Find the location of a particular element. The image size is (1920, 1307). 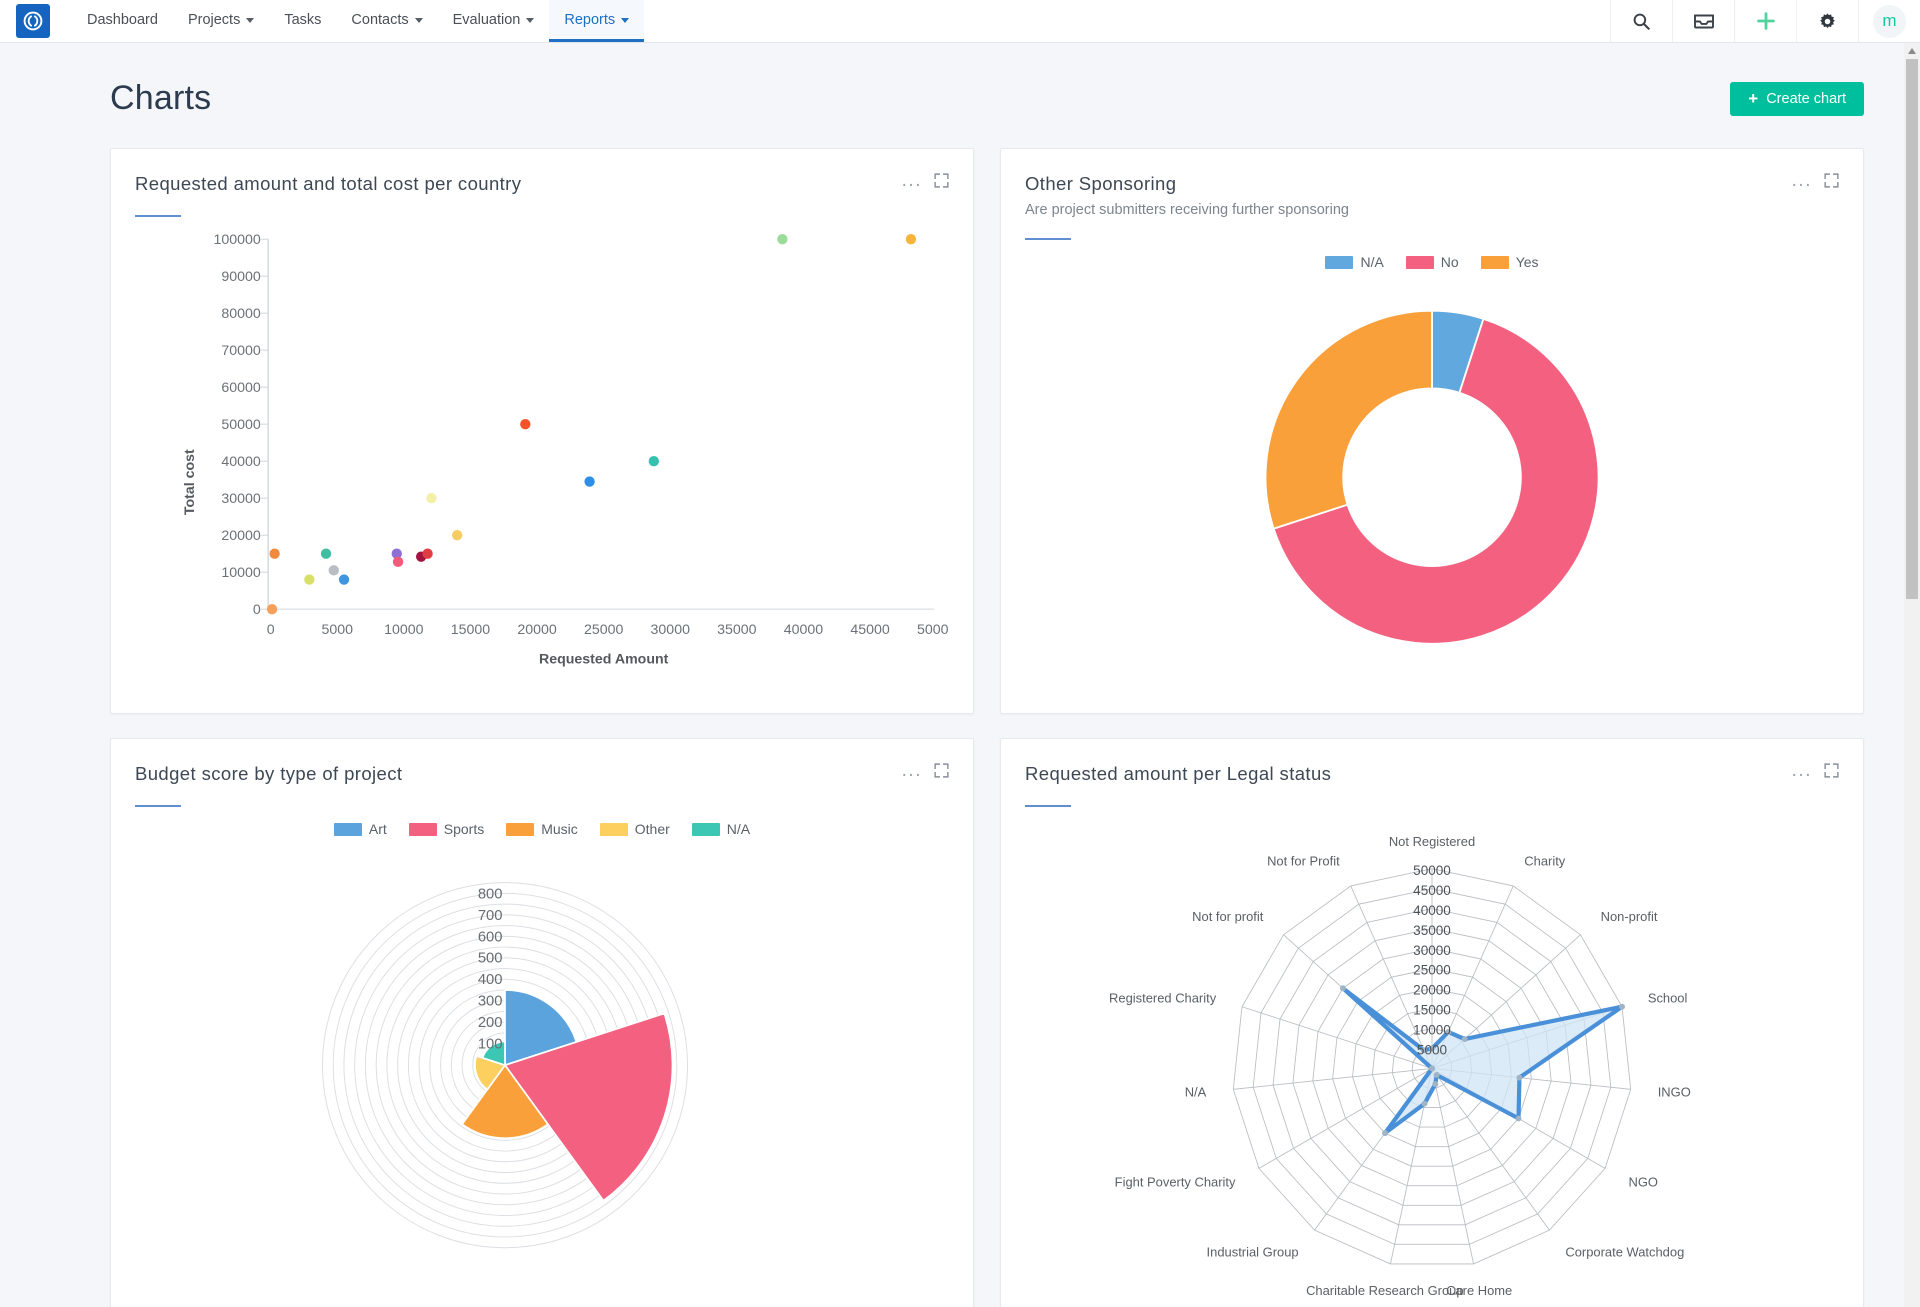

plus-icon: + is located at coordinates (1753, 98).